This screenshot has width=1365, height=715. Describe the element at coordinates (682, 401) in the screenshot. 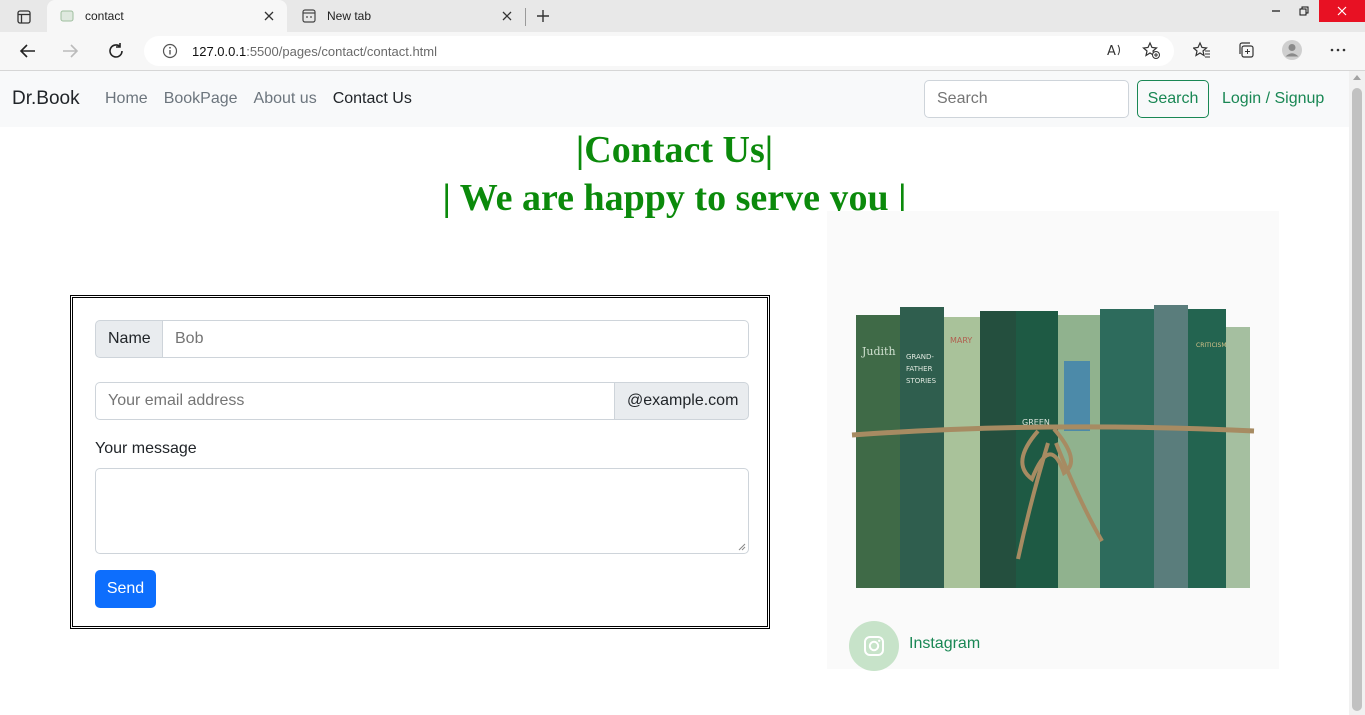

I see `email-suffix: @example.com` at that location.